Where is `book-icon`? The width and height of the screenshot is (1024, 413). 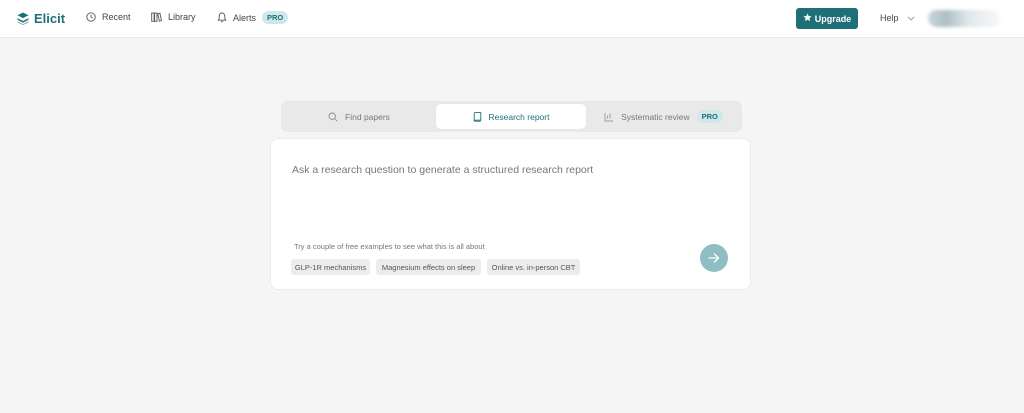
book-icon is located at coordinates (477, 116).